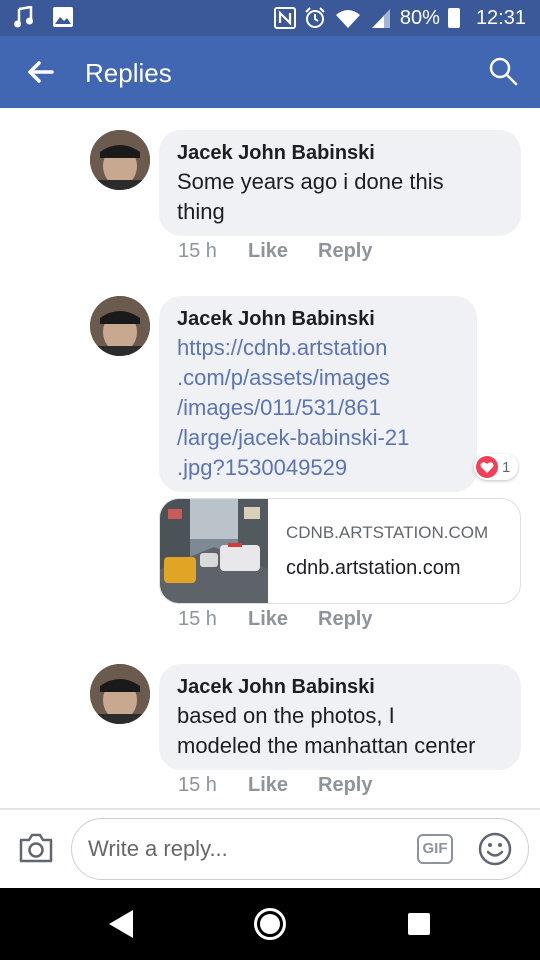  I want to click on emoji-icon, so click(495, 849).